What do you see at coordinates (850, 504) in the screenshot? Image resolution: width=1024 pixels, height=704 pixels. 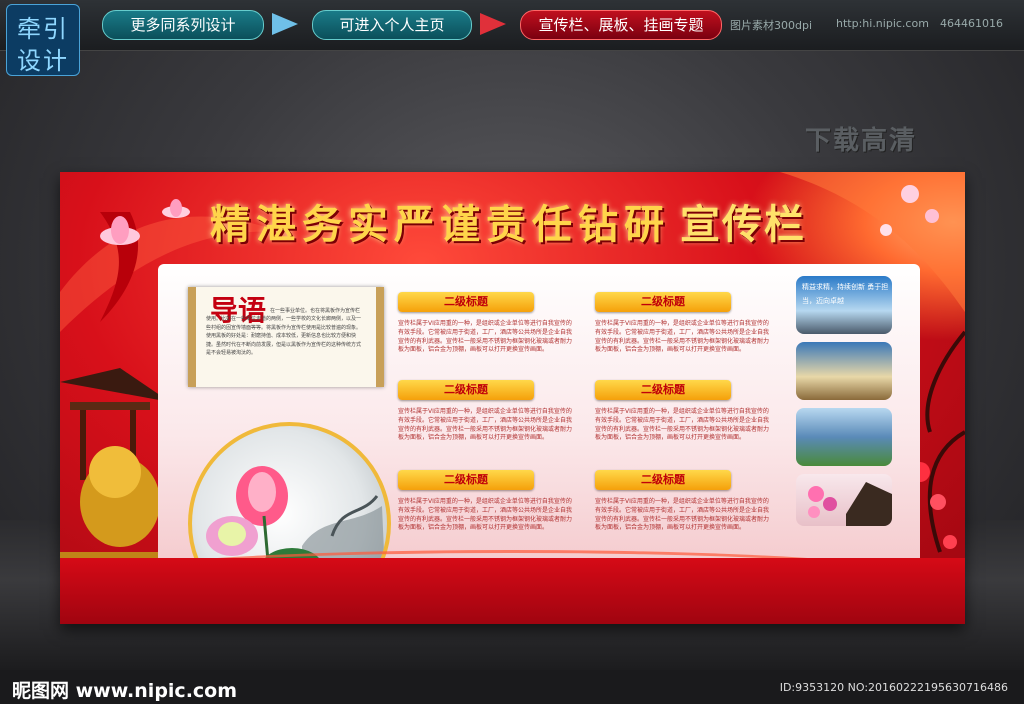 I see `flower-roof-illustration` at bounding box center [850, 504].